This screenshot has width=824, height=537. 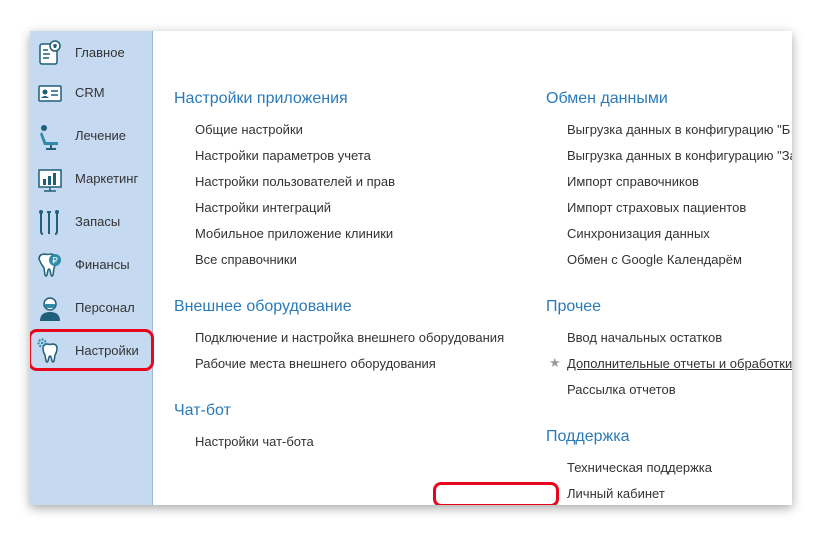 I want to click on dental-chair-icon, so click(x=49, y=137).